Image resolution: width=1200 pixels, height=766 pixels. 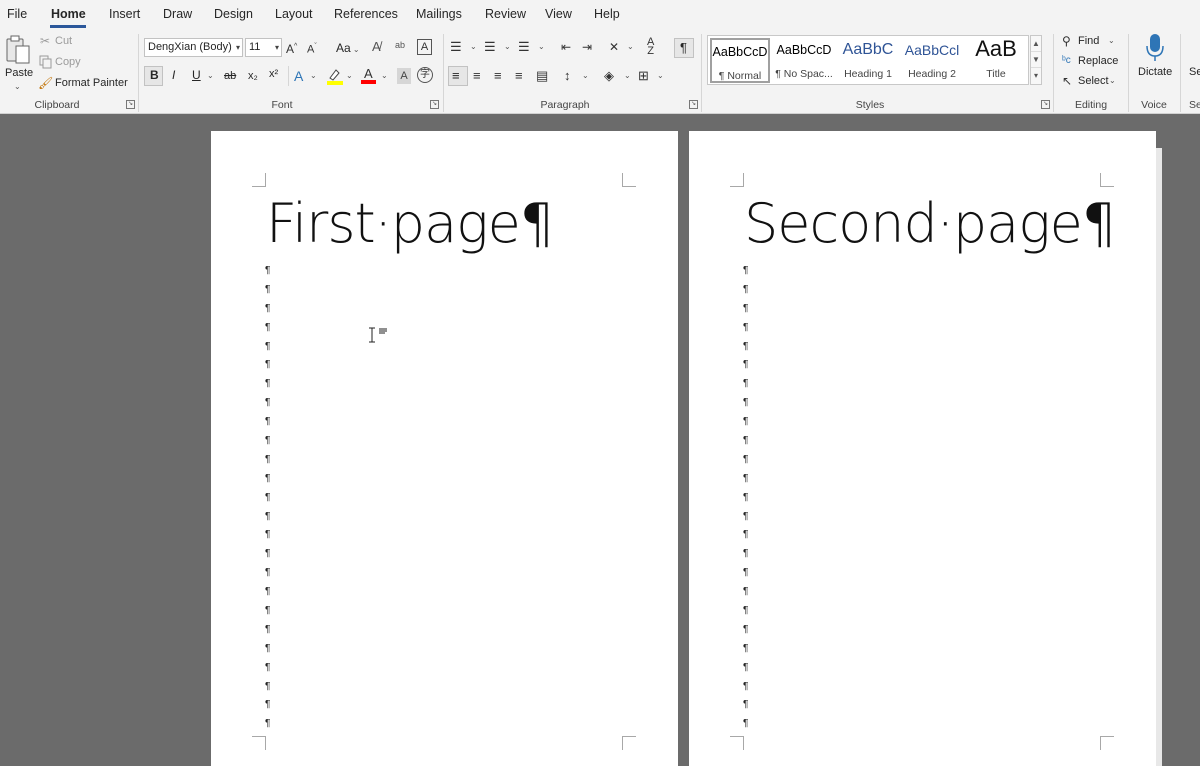 I want to click on find-button: ⚲ Find ⌄, so click(x=1092, y=41).